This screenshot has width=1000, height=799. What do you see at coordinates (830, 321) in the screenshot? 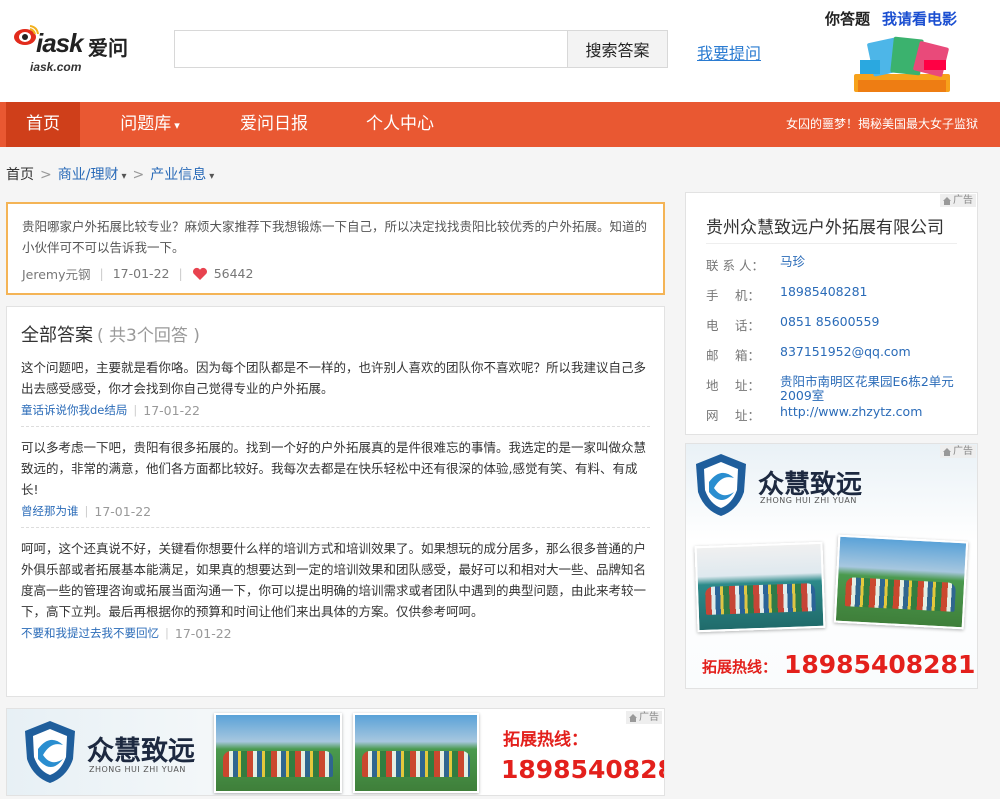
I see `row-value: 0851 85600559` at bounding box center [830, 321].